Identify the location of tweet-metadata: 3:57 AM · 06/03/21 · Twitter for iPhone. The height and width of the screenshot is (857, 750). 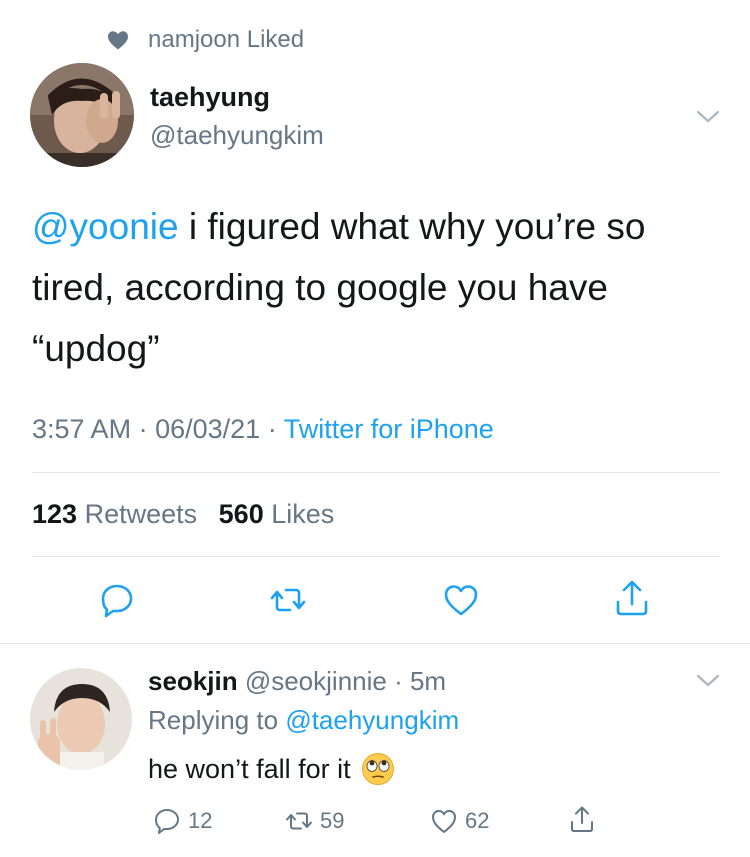
(263, 429).